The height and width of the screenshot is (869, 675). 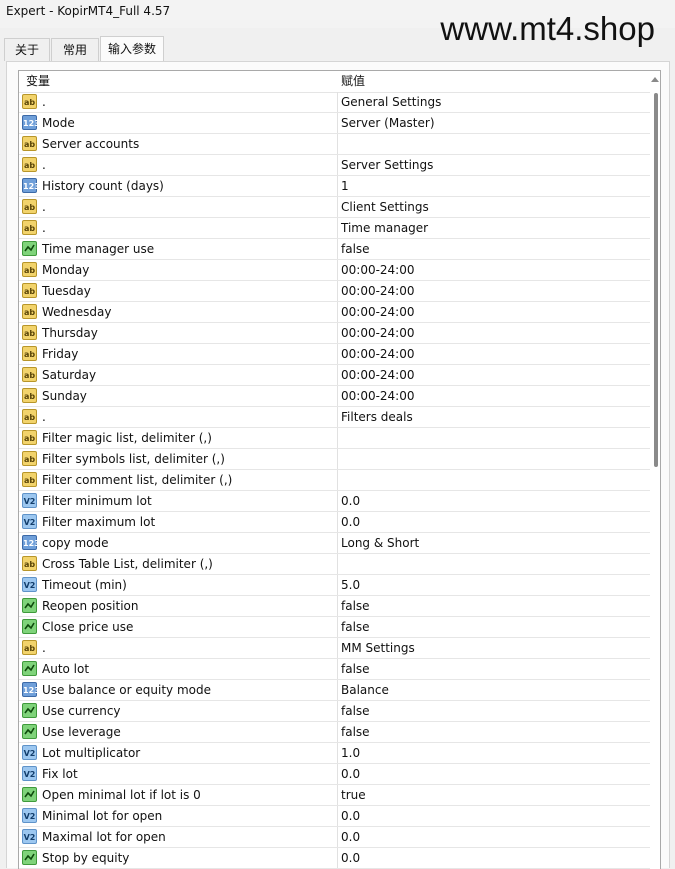 I want to click on tab-about: 关于, so click(x=27, y=49).